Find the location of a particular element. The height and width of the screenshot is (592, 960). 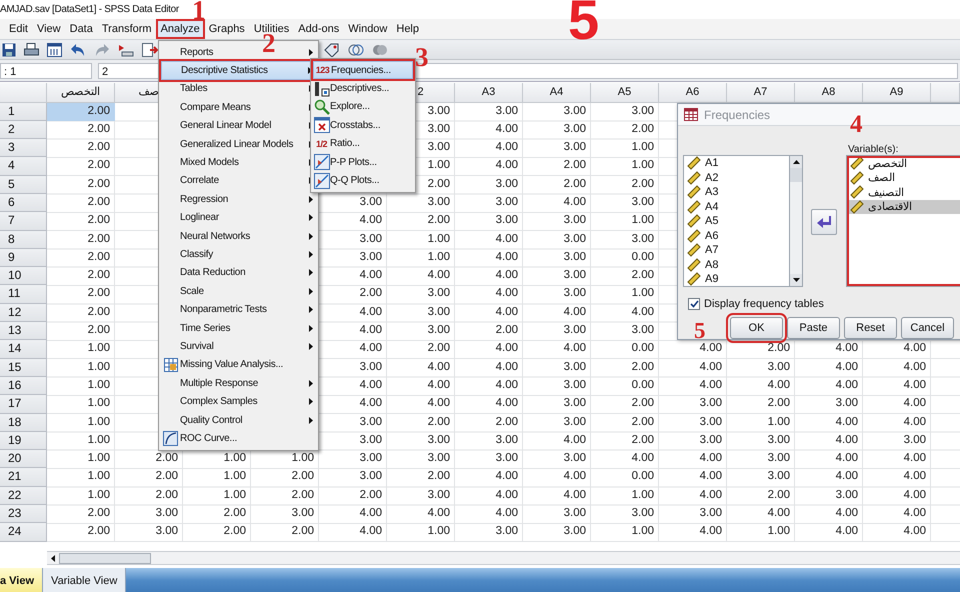

menu-item: Graphs is located at coordinates (227, 29).